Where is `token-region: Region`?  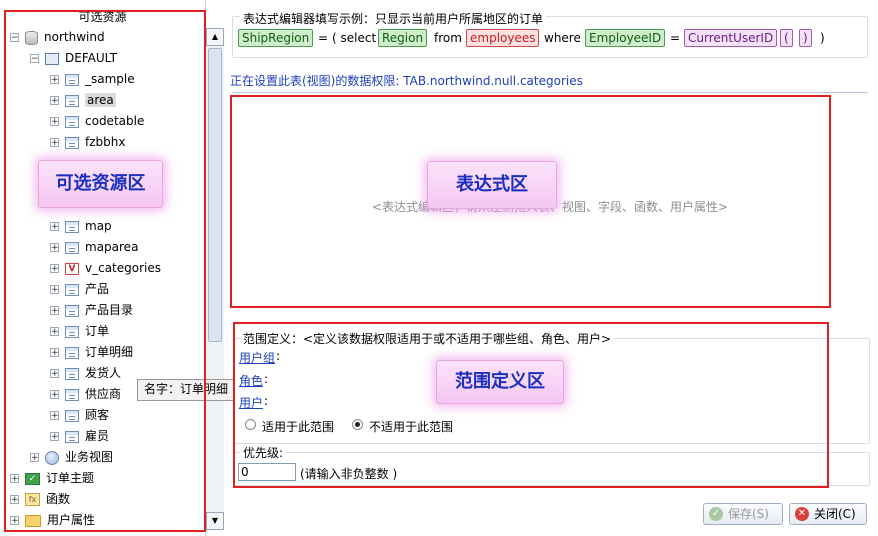 token-region: Region is located at coordinates (403, 38).